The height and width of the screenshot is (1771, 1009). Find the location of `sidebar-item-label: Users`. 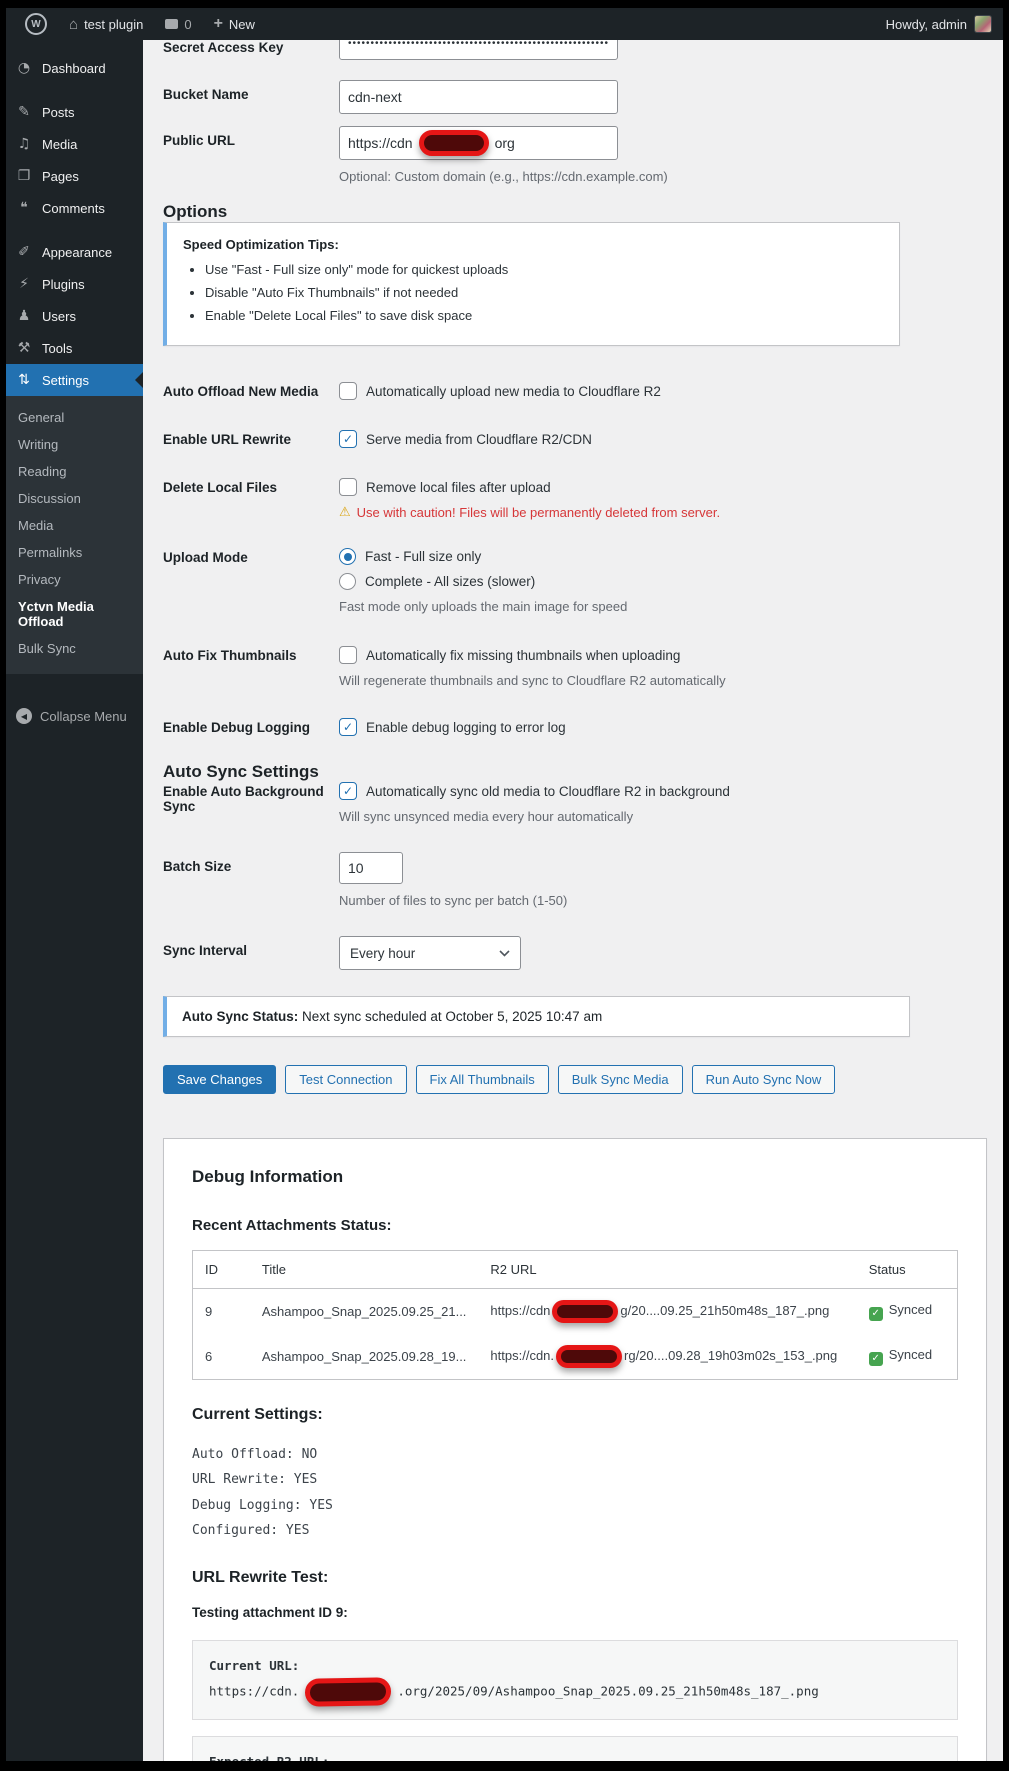

sidebar-item-label: Users is located at coordinates (59, 316).